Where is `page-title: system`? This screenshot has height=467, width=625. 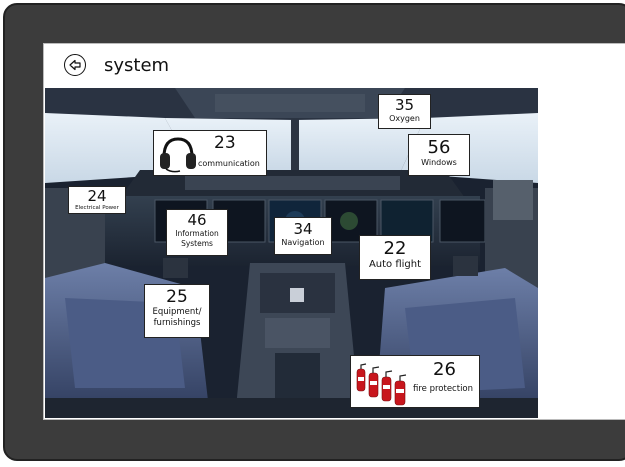 page-title: system is located at coordinates (137, 65).